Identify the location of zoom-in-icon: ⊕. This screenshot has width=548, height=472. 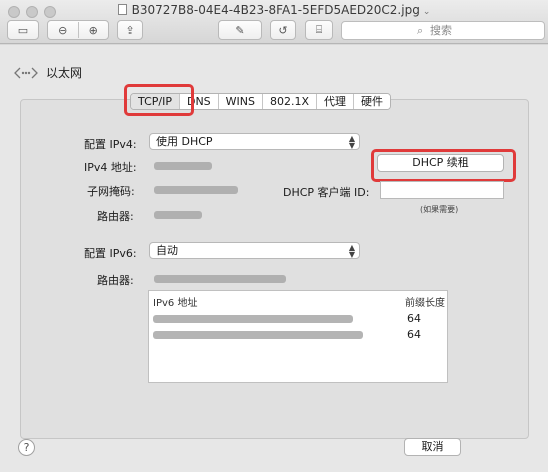
(93, 30).